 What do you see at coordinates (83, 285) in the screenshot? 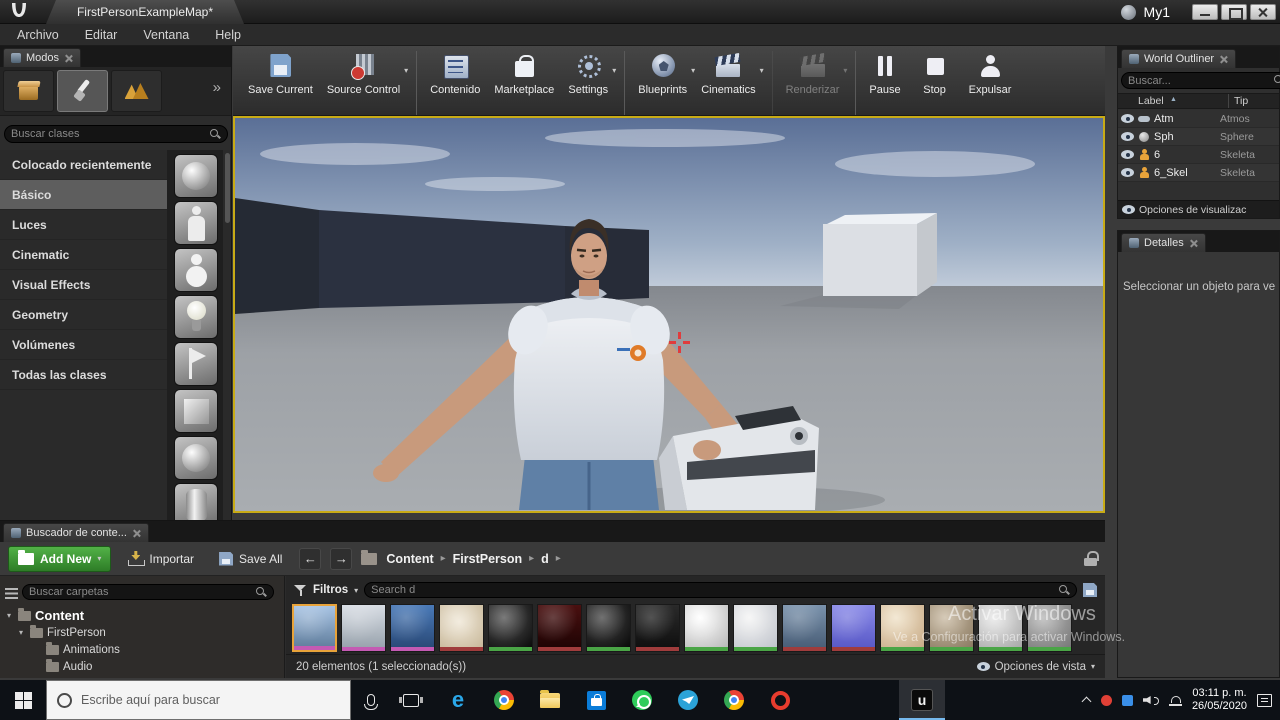
I see `modes-category: Visual Effects` at bounding box center [83, 285].